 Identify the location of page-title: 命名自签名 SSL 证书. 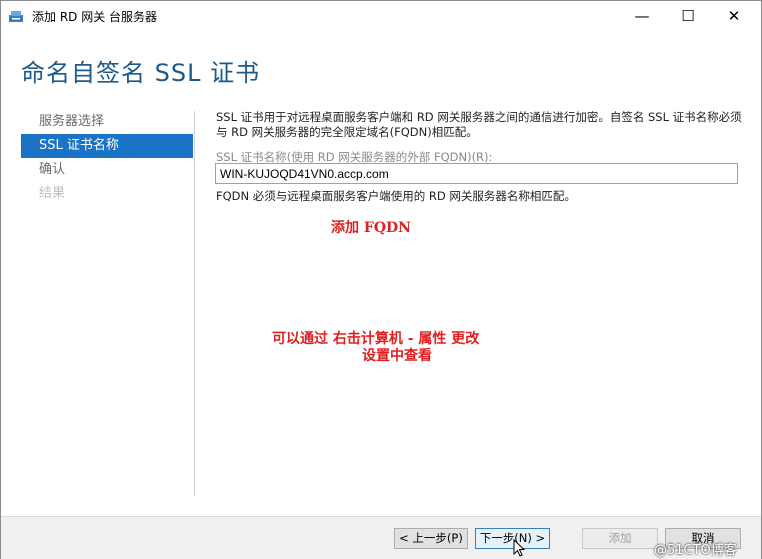
(141, 73).